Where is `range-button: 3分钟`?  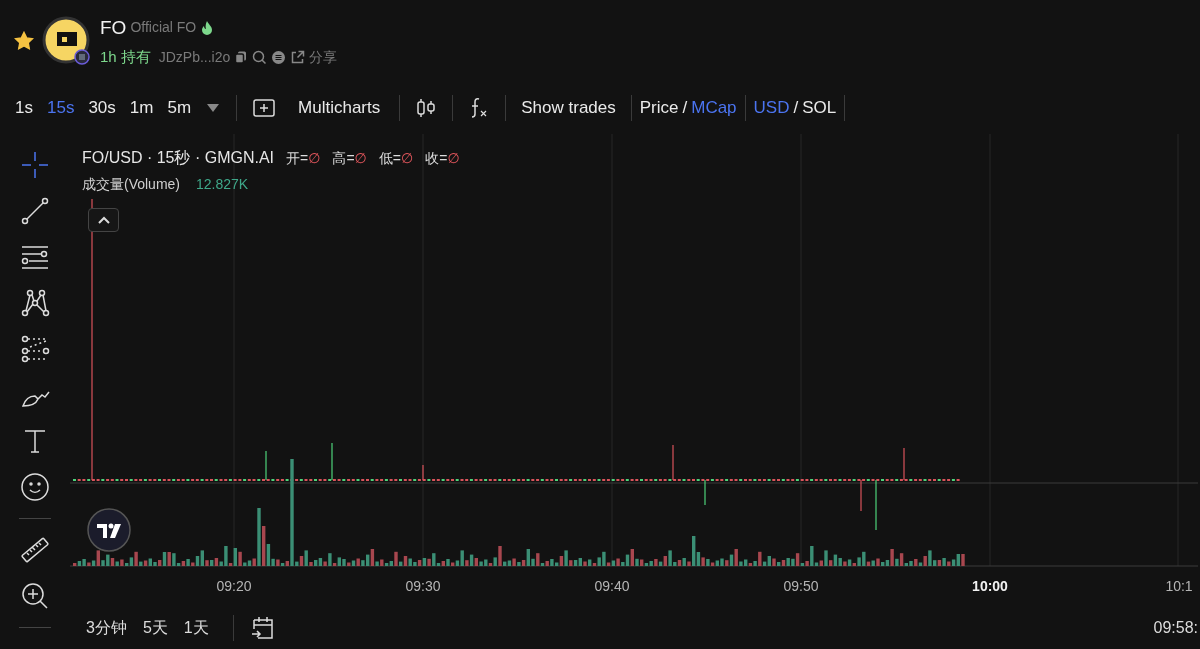 range-button: 3分钟 is located at coordinates (106, 627).